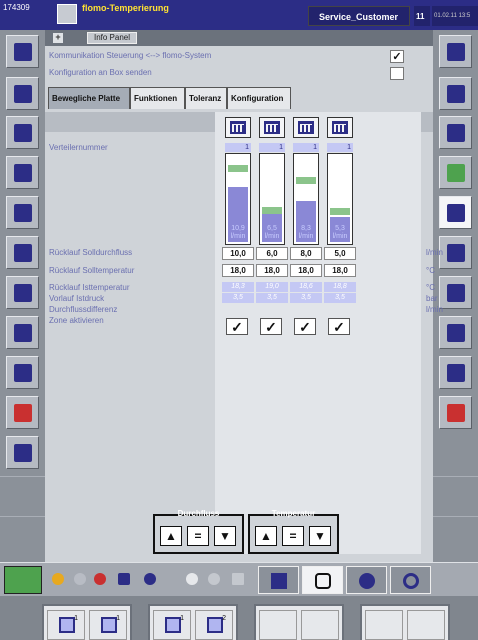 This screenshot has height=640, width=478. Describe the element at coordinates (150, 579) in the screenshot. I see `globe-icon` at that location.